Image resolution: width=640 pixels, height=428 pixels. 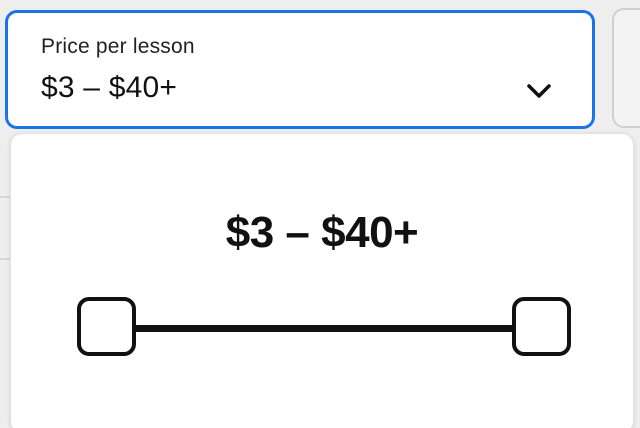 What do you see at coordinates (109, 87) in the screenshot?
I see `price-filter-value: $3 – $40+` at bounding box center [109, 87].